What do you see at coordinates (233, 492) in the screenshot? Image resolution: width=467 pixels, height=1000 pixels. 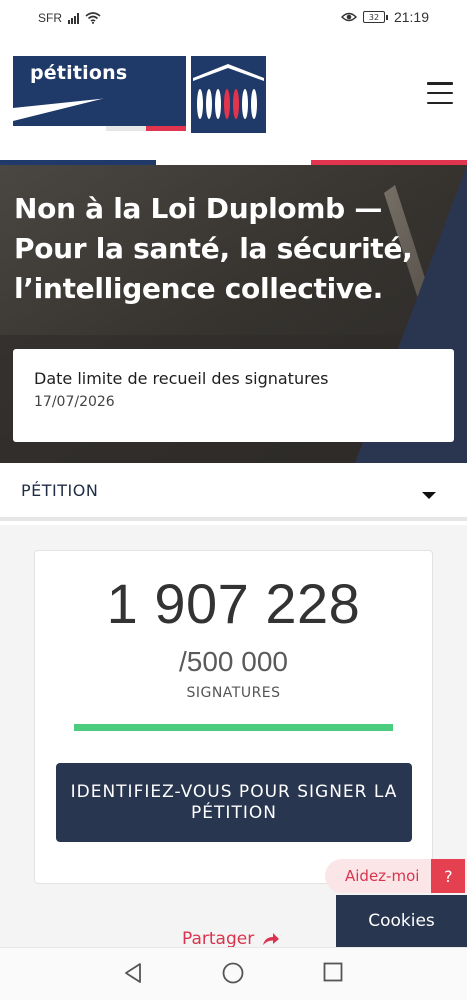 I see `petition-section-toggle: PÉTITION` at bounding box center [233, 492].